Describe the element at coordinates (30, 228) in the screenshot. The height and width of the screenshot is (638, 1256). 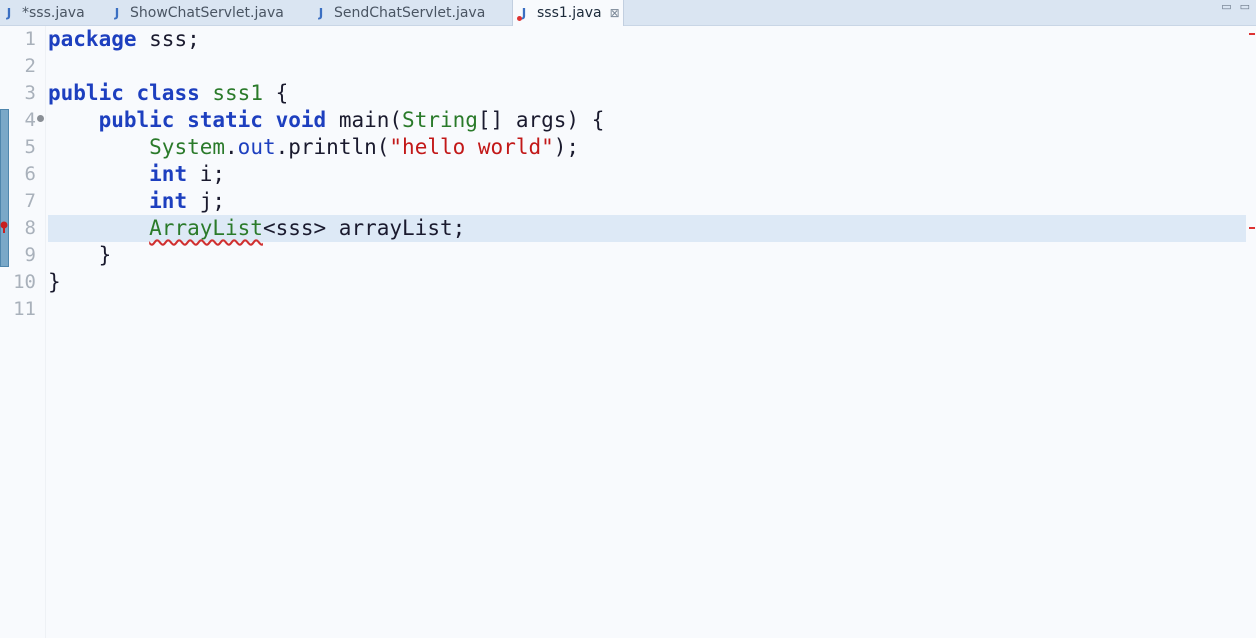
I see `line-number: 8` at that location.